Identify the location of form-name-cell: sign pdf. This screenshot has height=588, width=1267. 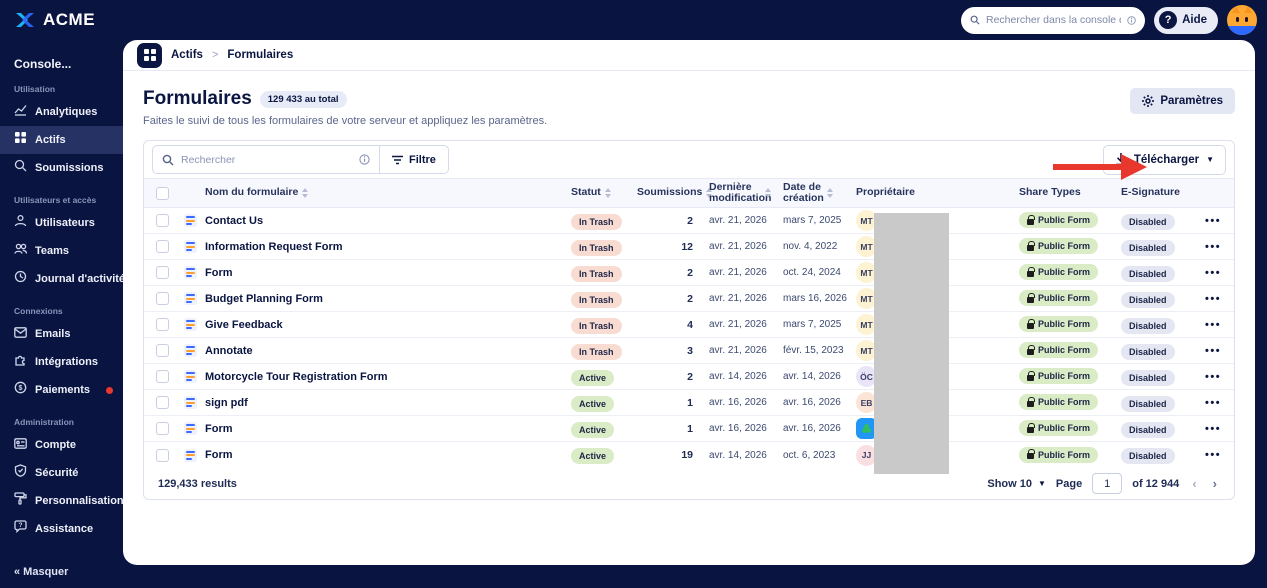
(376, 402).